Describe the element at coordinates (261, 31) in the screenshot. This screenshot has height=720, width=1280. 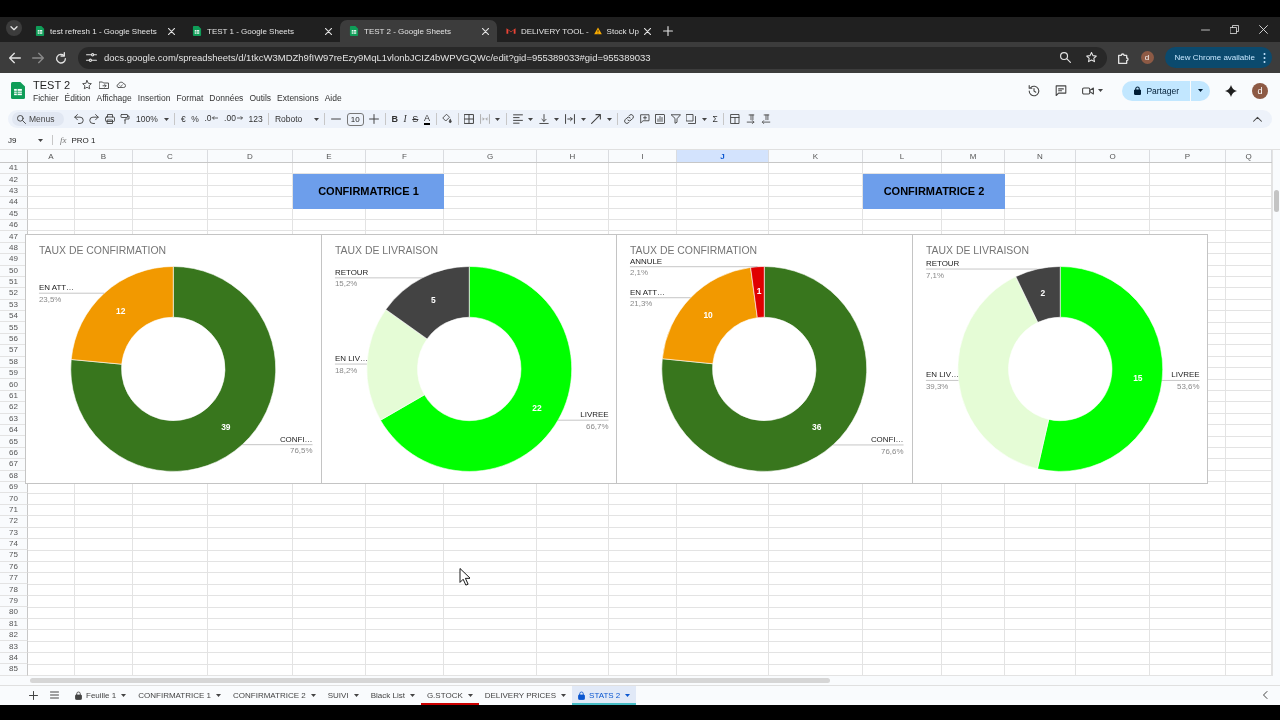
I see `browser-tab: TEST 1 - Google Sheets` at that location.